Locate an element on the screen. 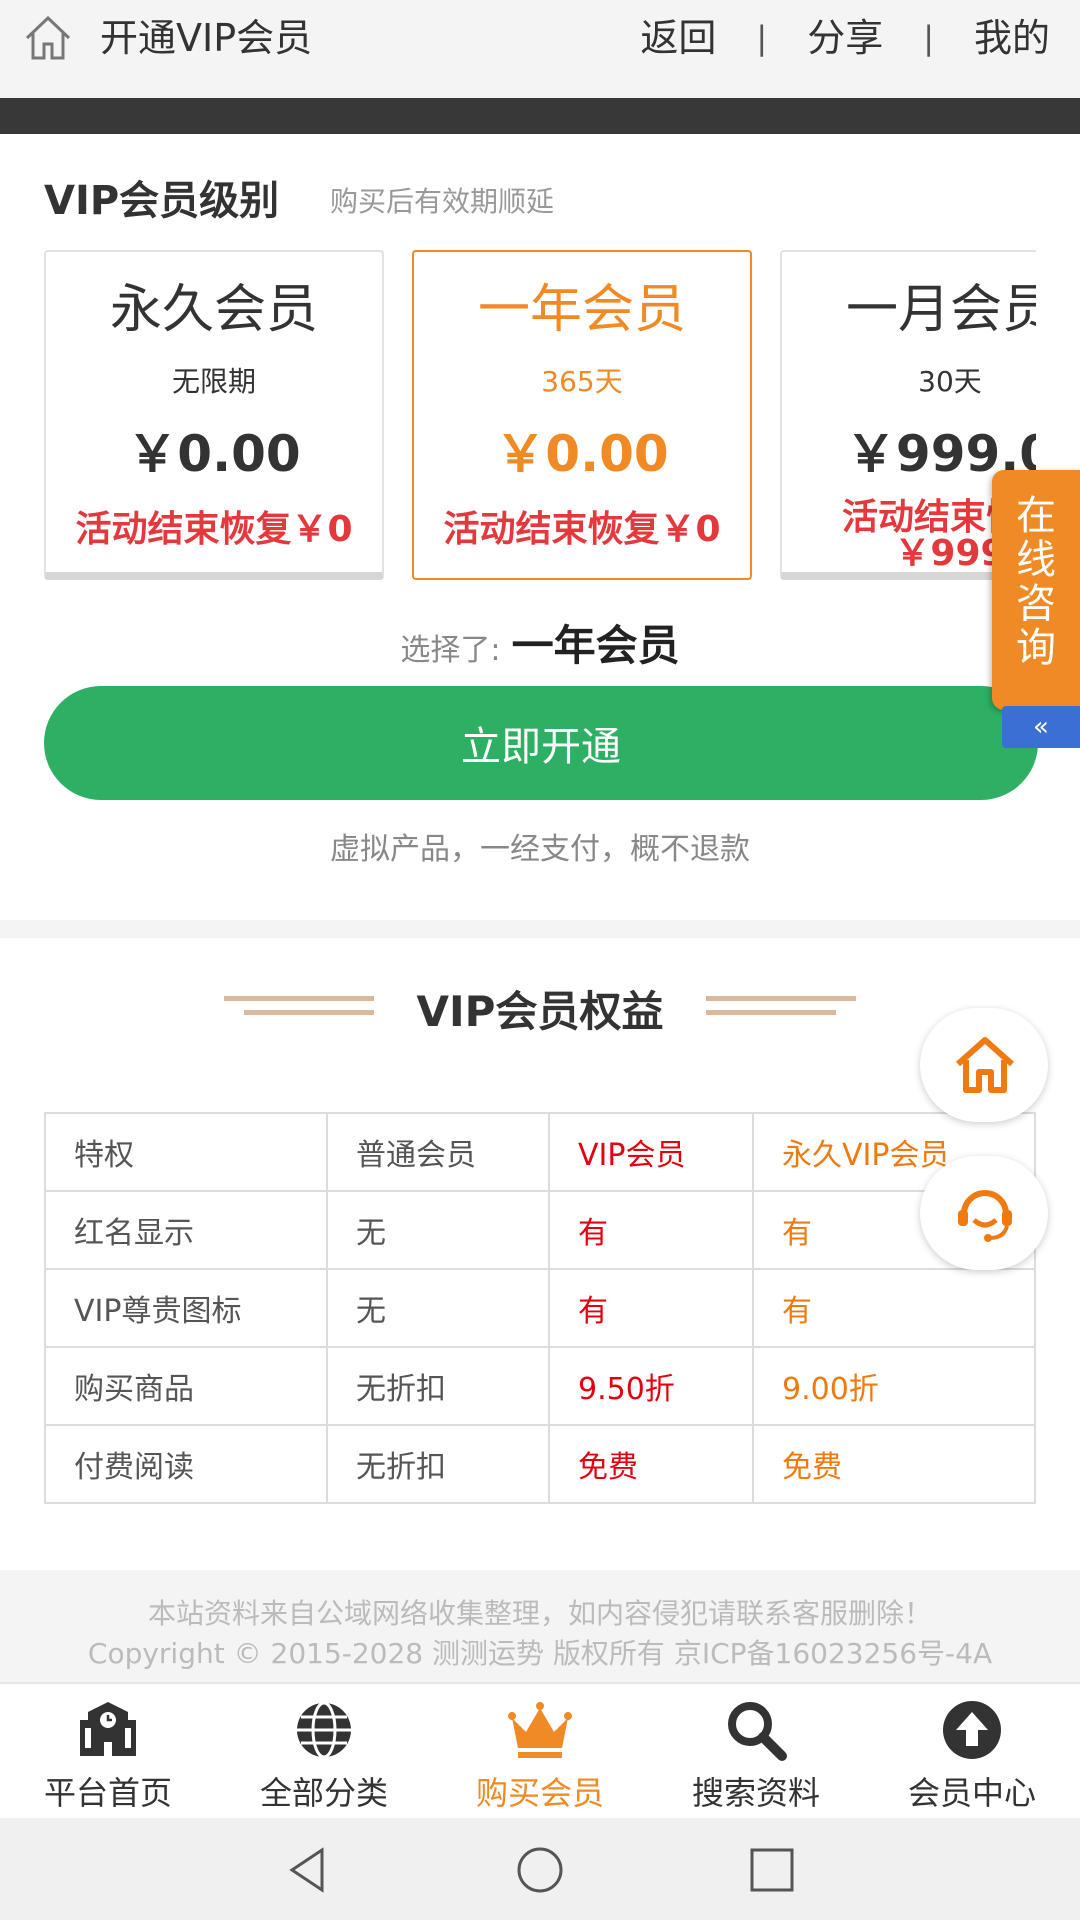 This screenshot has height=1920, width=1080. collapse-button: « is located at coordinates (1041, 727).